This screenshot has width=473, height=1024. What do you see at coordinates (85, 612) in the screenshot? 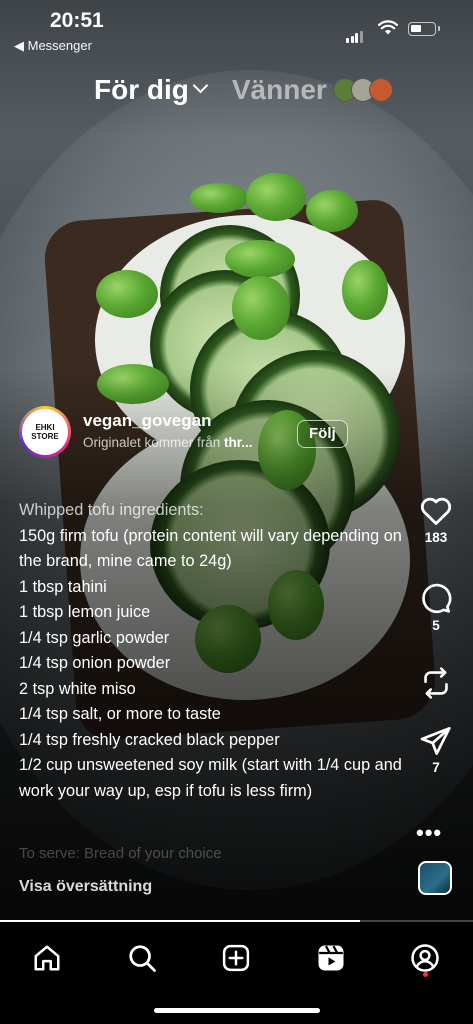
I see `caption-line: 1 tbsp lemon juice` at bounding box center [85, 612].